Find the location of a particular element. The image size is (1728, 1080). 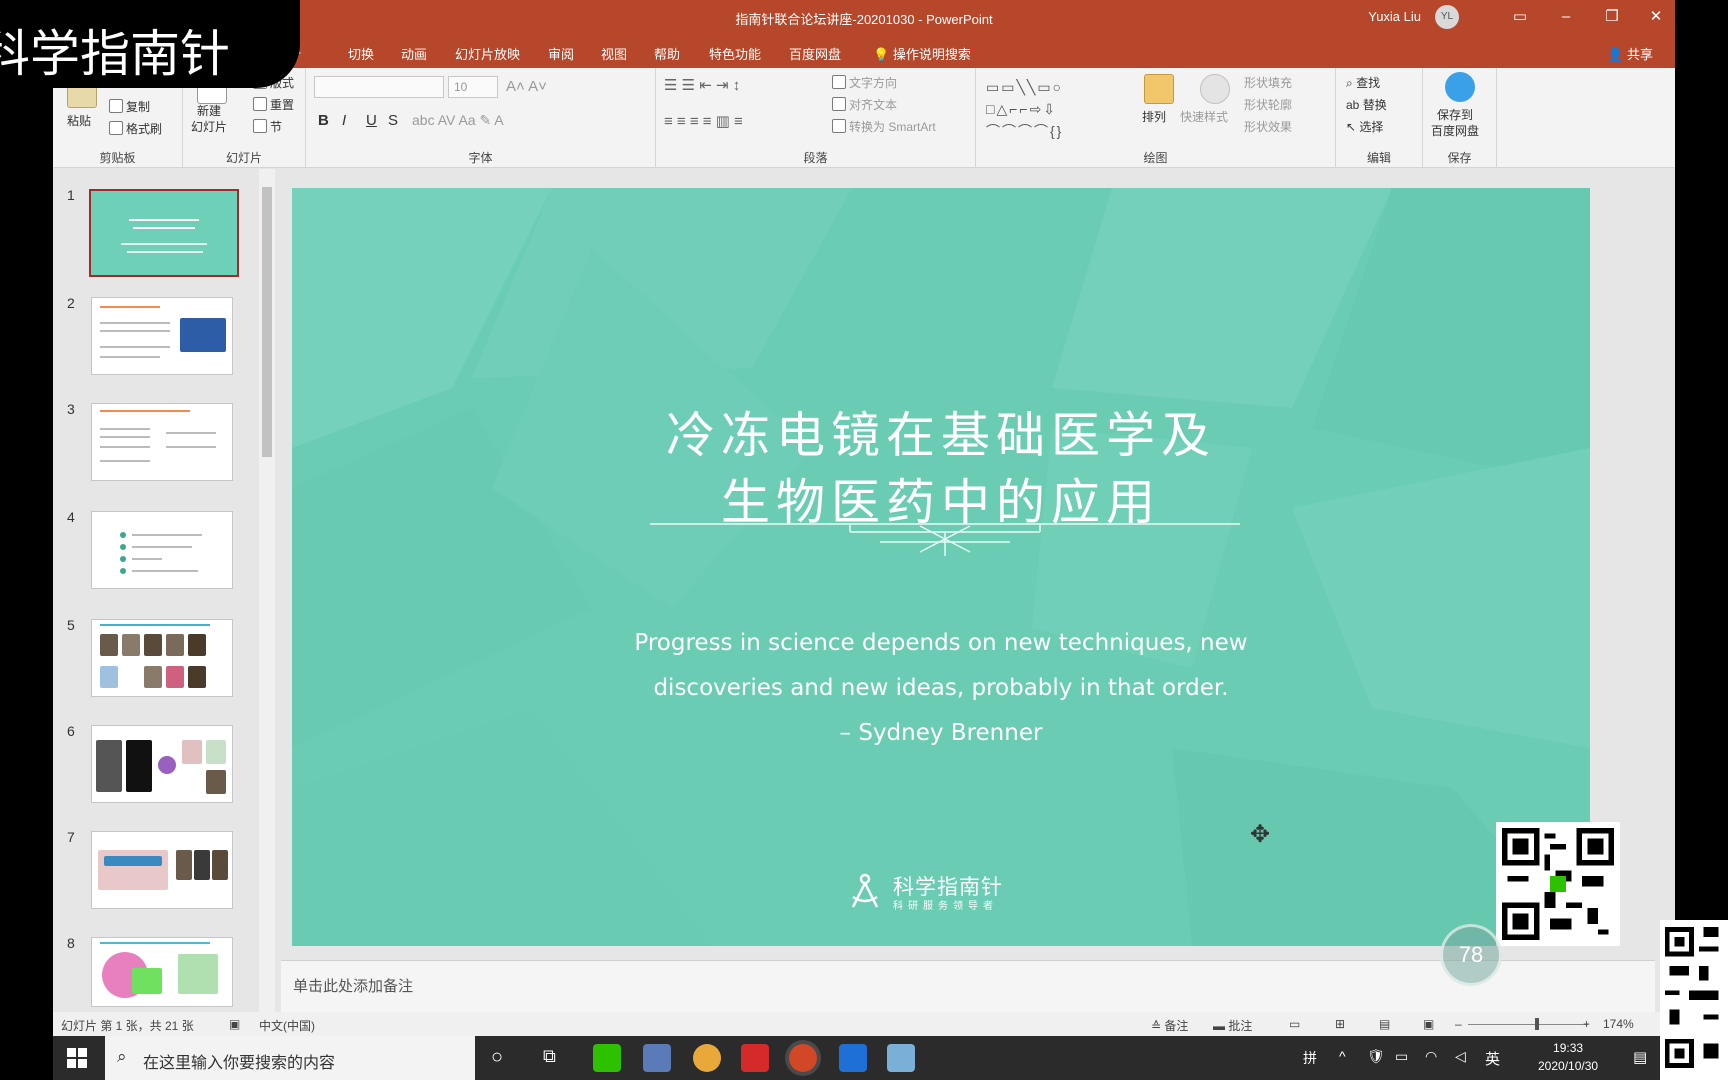

font-name-box is located at coordinates (379, 87).